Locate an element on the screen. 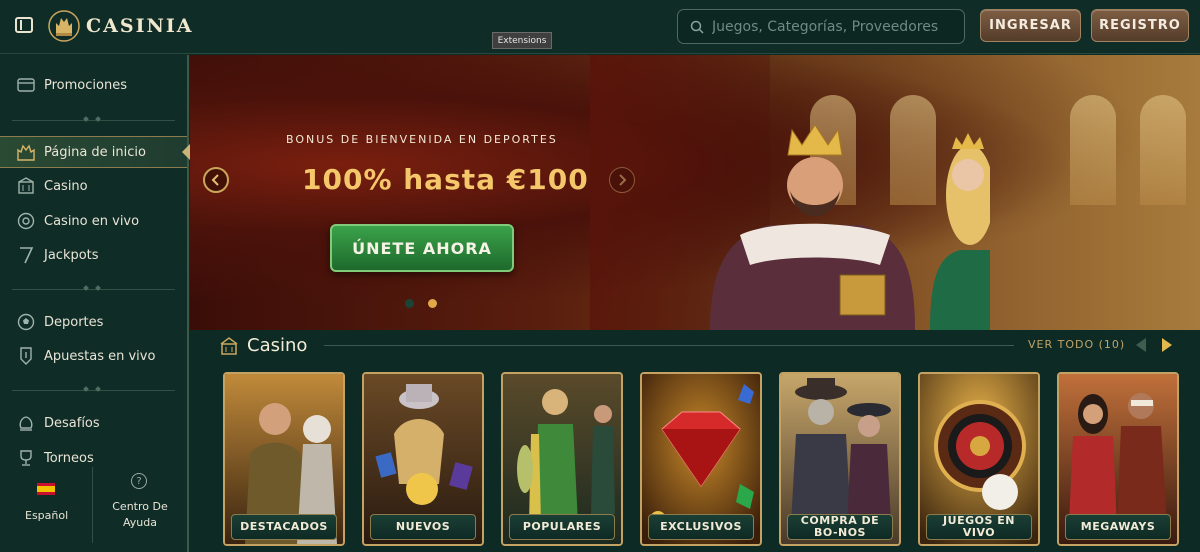 The width and height of the screenshot is (1200, 552). card-label: POPULARES is located at coordinates (562, 527).